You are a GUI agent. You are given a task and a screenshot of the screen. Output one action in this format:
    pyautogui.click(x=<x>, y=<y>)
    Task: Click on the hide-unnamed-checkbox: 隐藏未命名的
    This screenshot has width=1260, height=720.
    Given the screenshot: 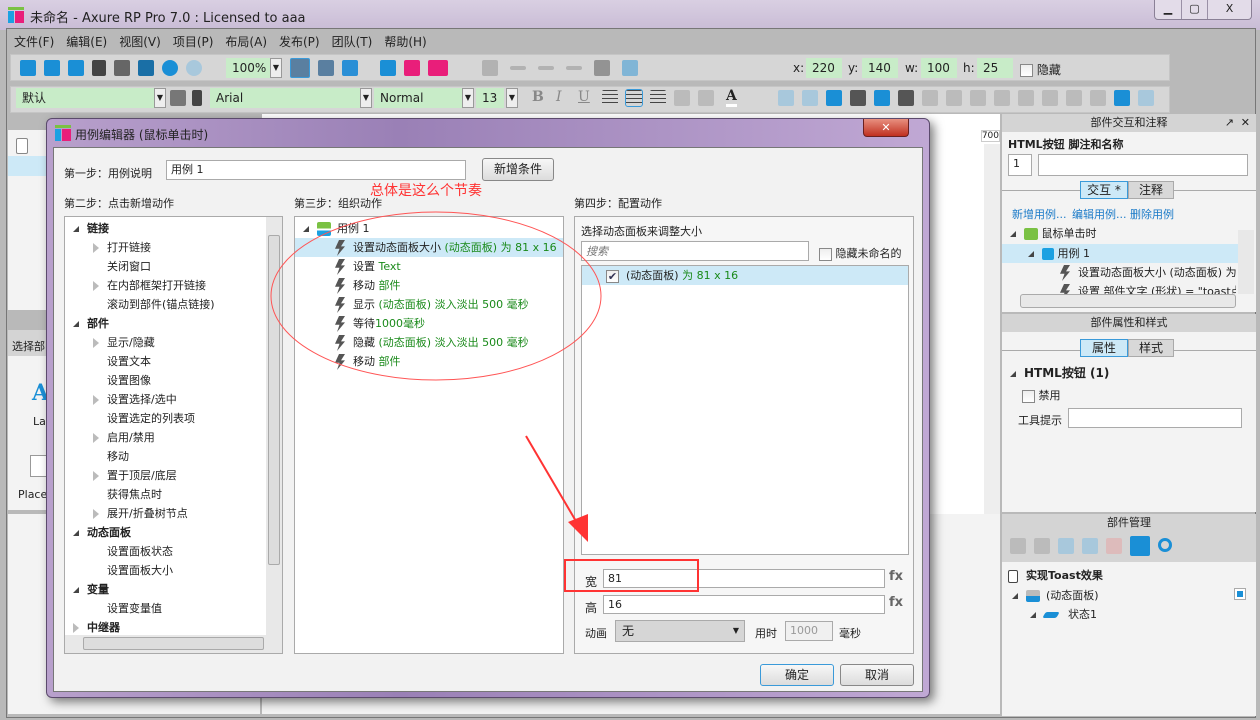 What is the action you would take?
    pyautogui.click(x=860, y=253)
    